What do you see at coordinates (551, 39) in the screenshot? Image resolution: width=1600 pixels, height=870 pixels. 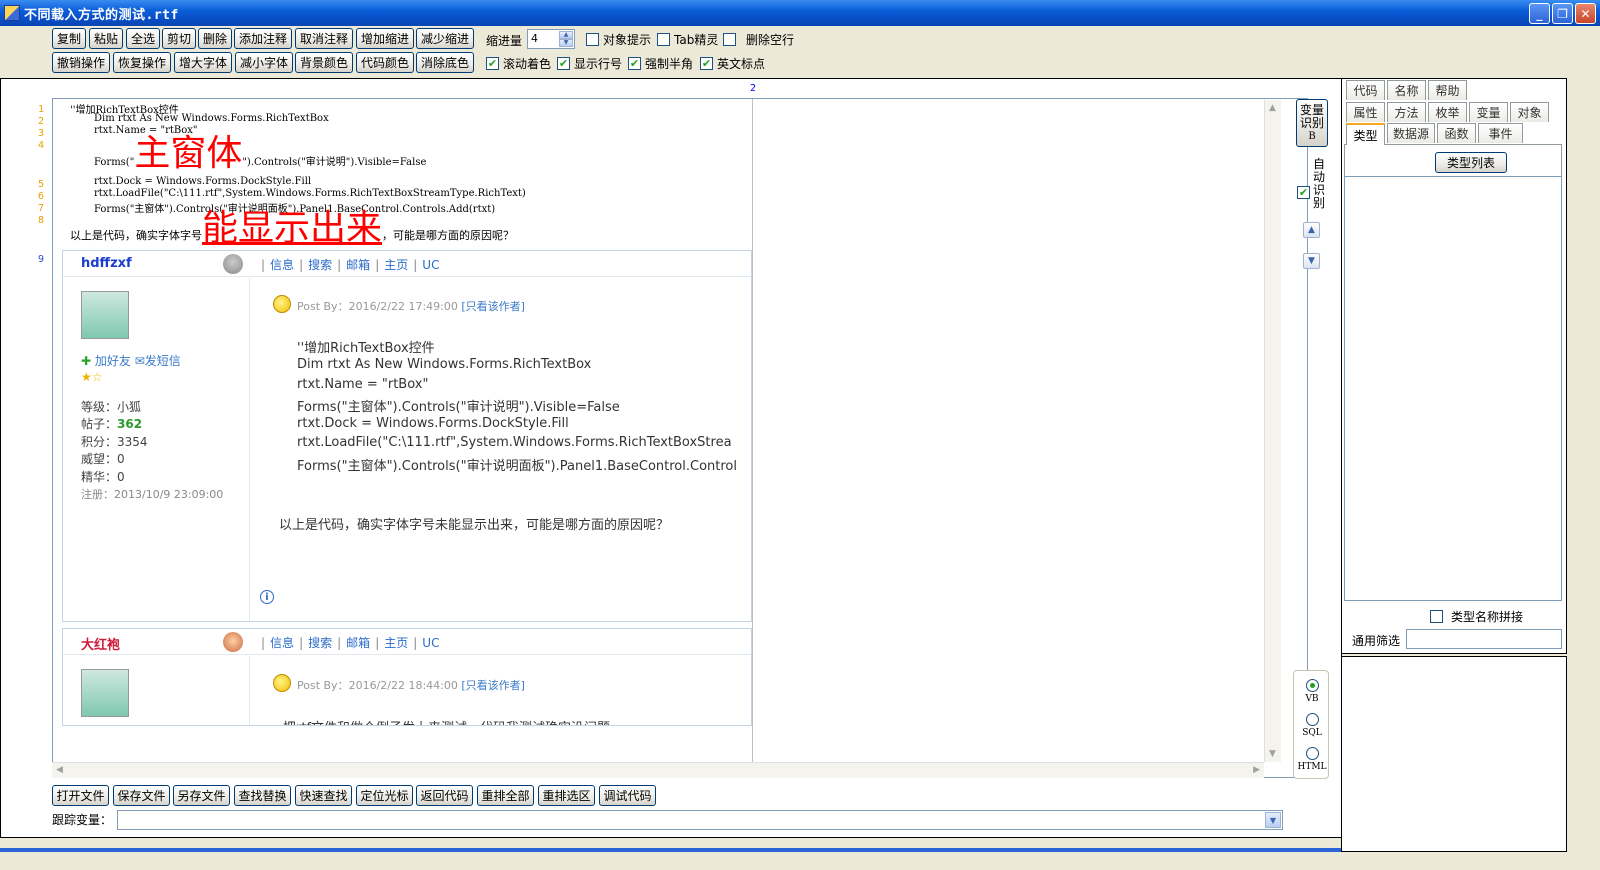 I see `indent-spinner: 4 ▲ ▼` at bounding box center [551, 39].